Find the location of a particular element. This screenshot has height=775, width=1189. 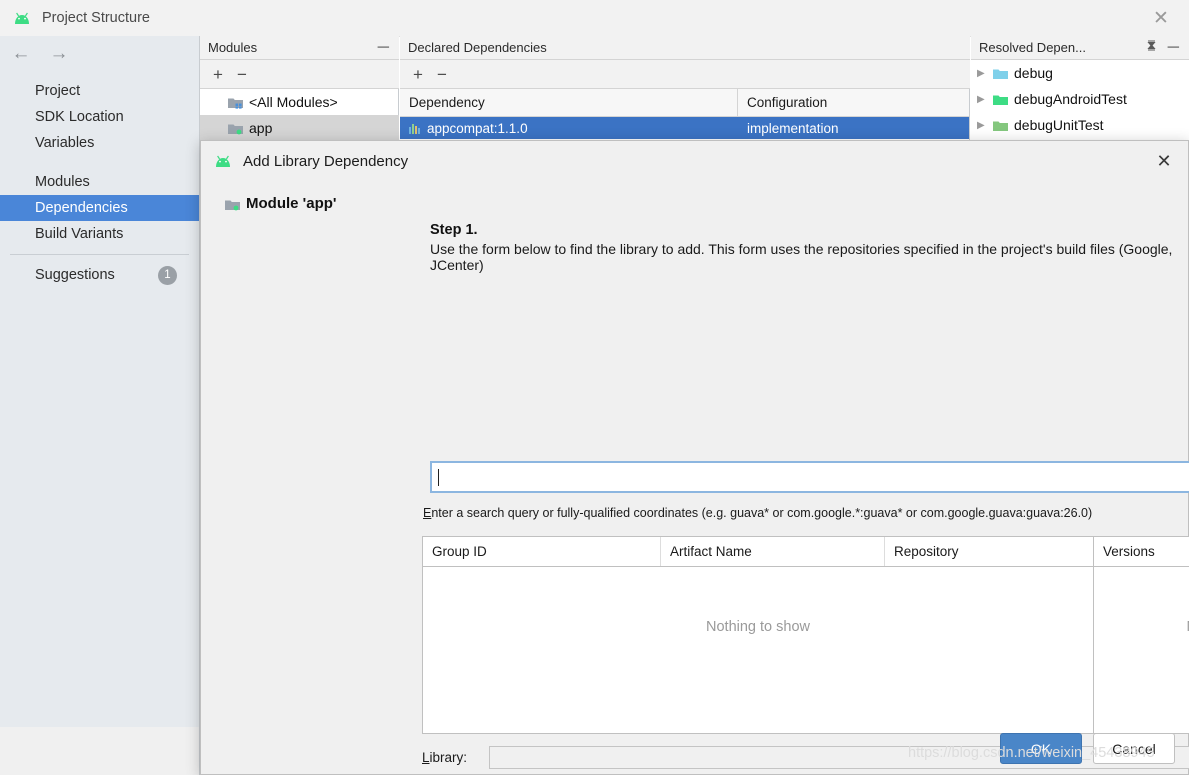

sidebar-item-build-variants: Build Variants is located at coordinates (99, 234).